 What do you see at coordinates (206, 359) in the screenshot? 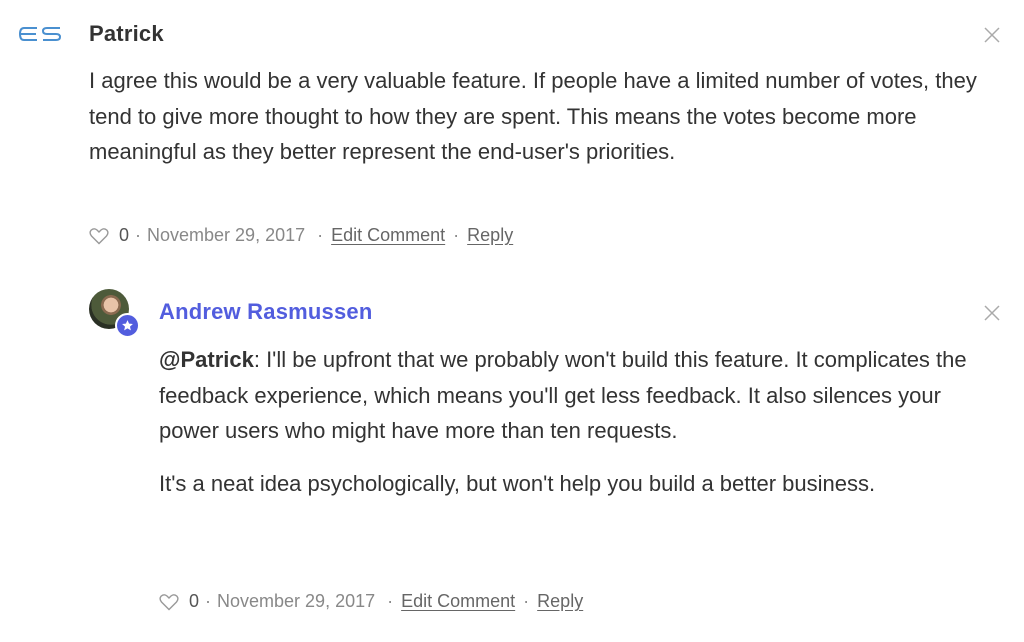
I see `mention: @Patrick` at bounding box center [206, 359].